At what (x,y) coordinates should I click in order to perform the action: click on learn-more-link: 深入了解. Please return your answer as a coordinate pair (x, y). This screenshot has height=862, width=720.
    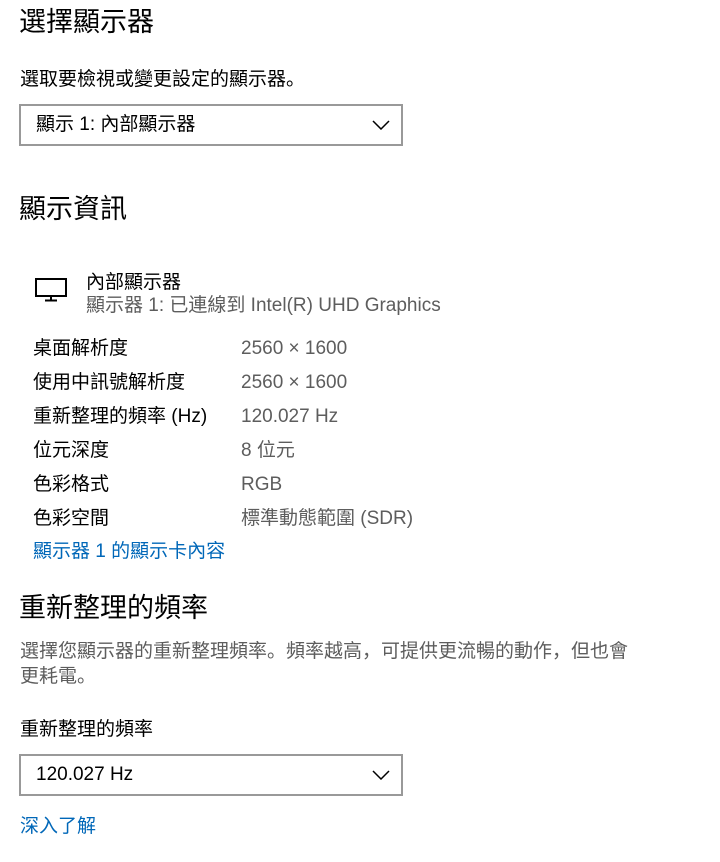
    Looking at the image, I should click on (58, 827).